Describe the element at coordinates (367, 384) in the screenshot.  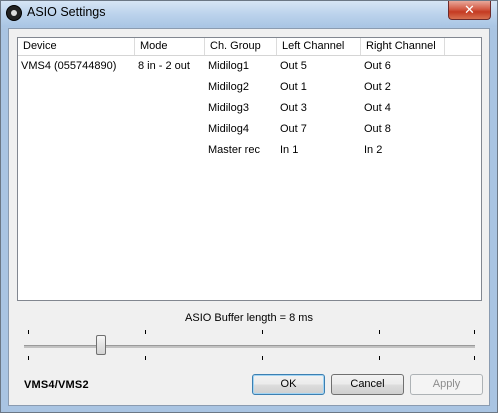
I see `cancel-button: Cancel` at that location.